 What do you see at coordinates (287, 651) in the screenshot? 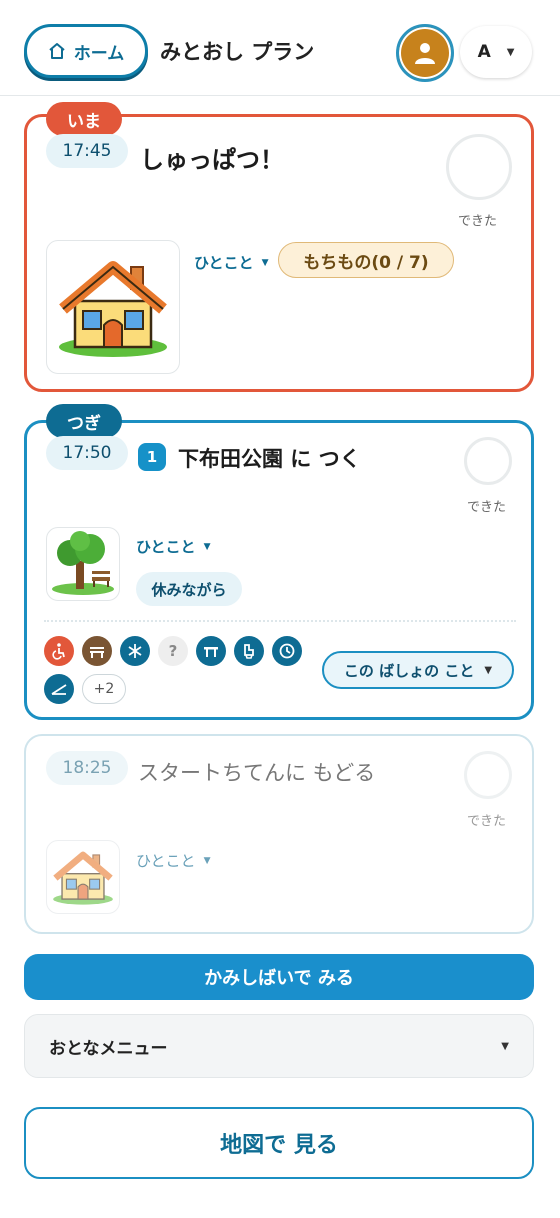
I see `clock-icon` at bounding box center [287, 651].